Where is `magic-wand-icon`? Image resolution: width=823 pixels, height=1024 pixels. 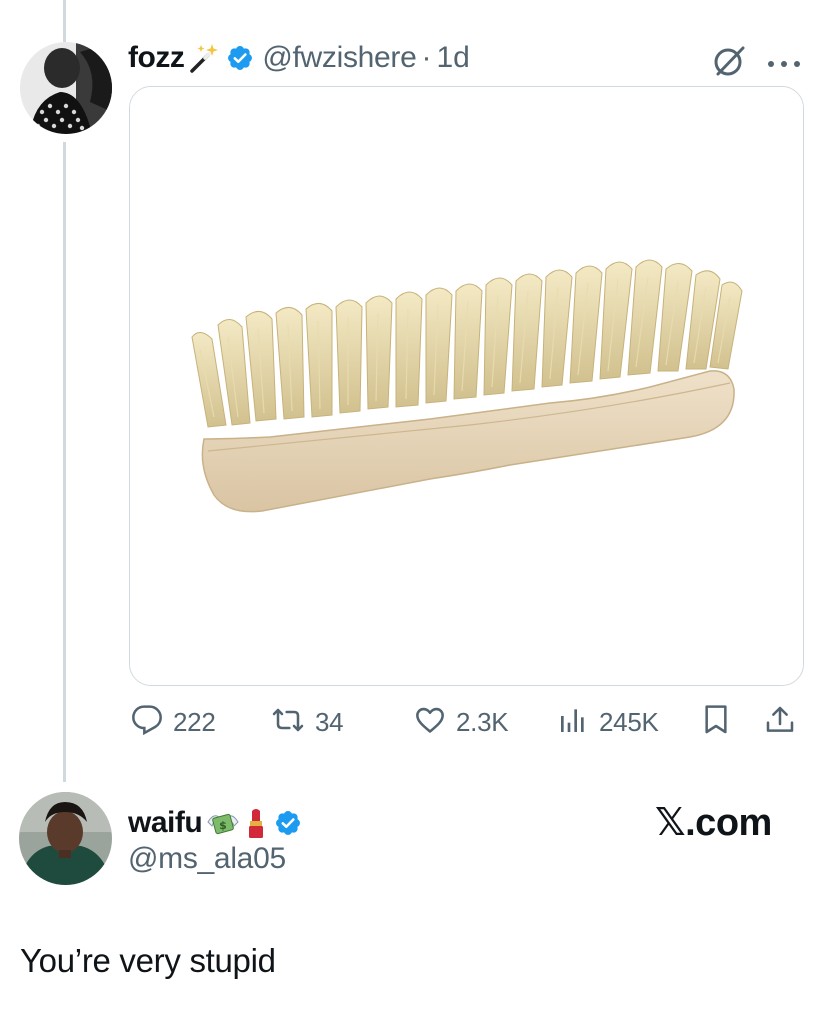
magic-wand-icon is located at coordinates (204, 58).